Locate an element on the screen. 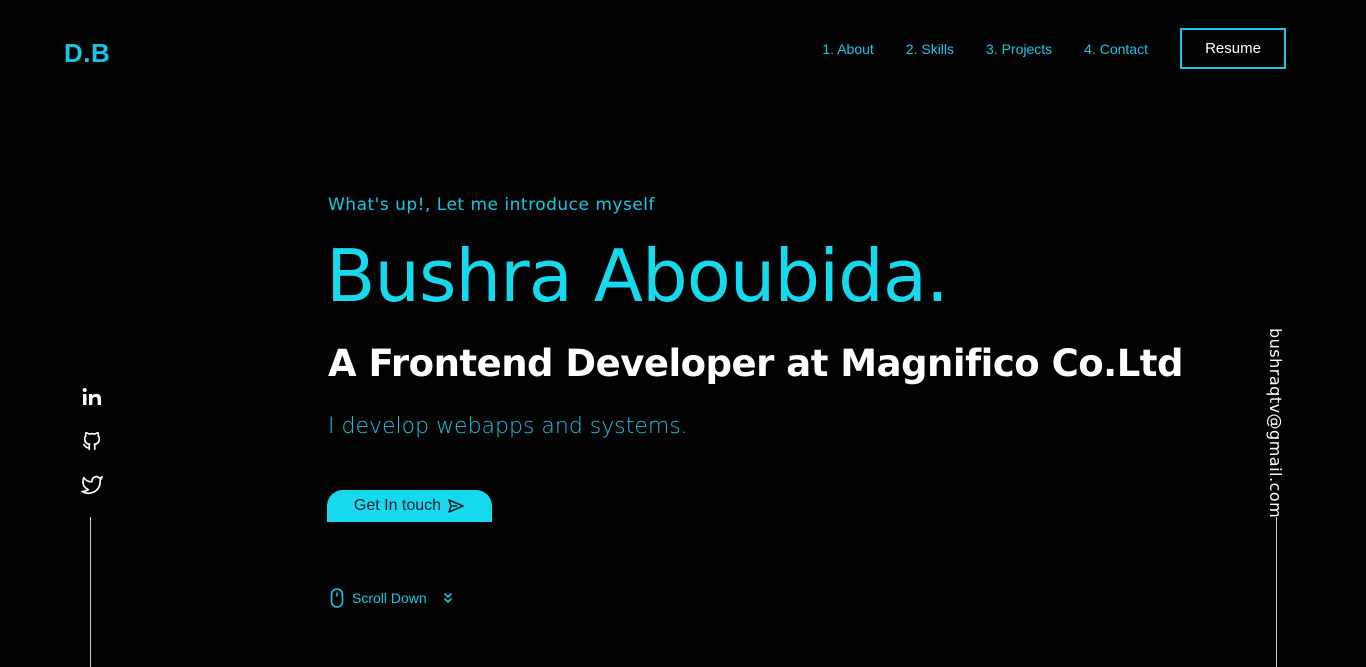 The image size is (1366, 667). mouse-icon is located at coordinates (337, 598).